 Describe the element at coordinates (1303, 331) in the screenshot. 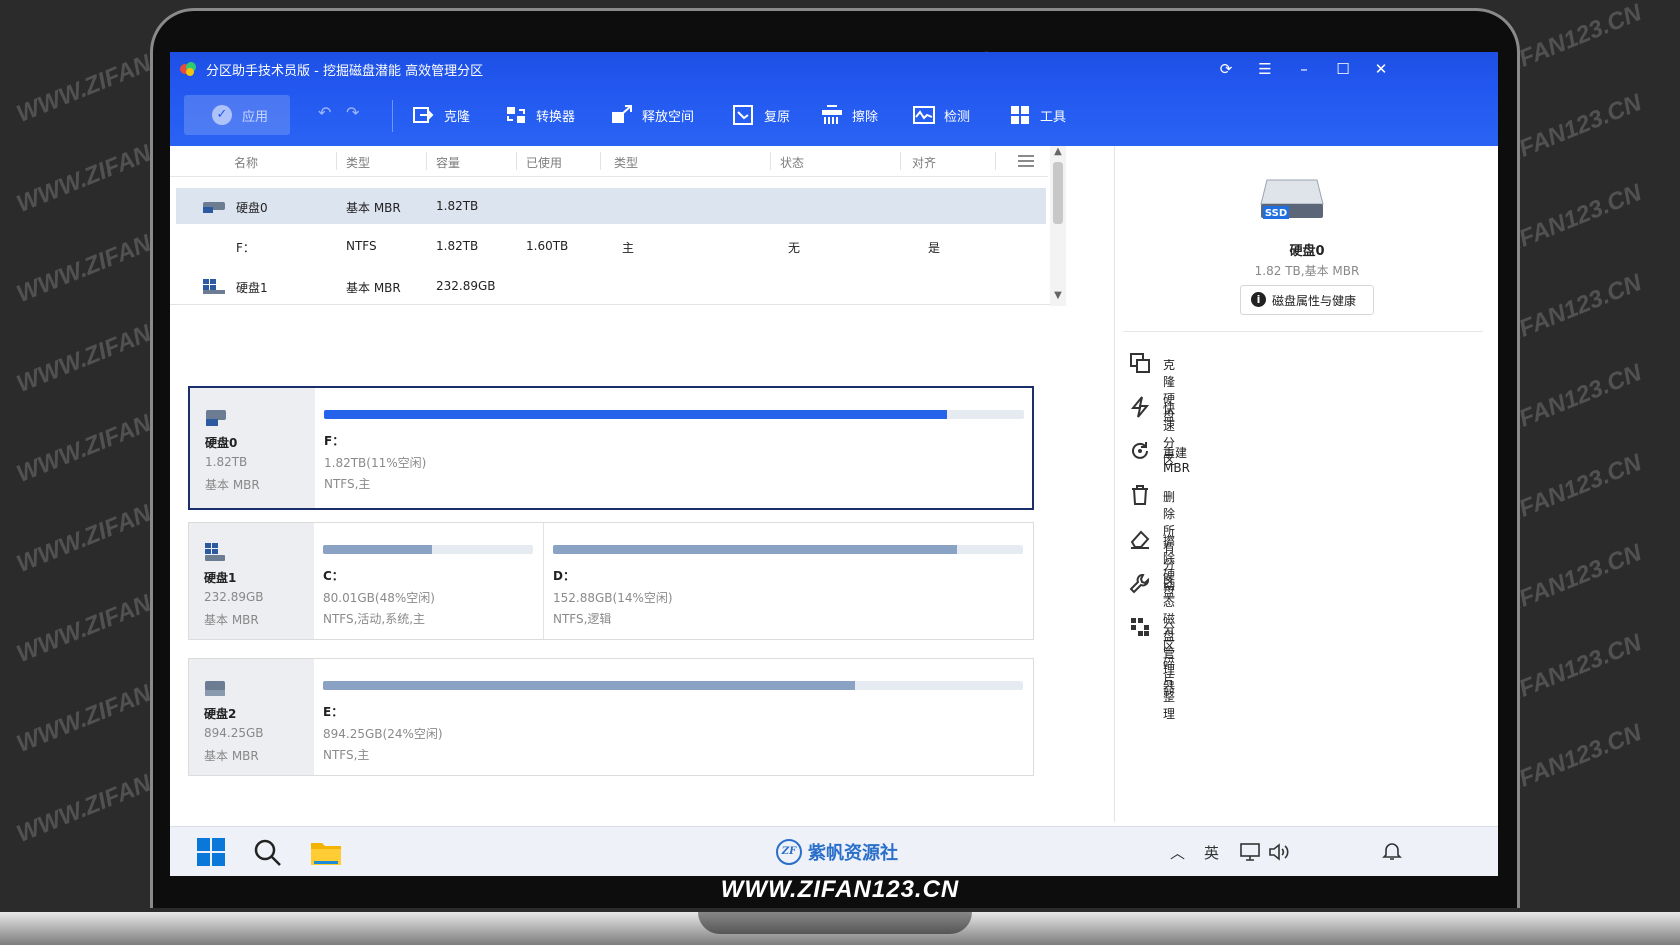

I see `detail-divider` at that location.